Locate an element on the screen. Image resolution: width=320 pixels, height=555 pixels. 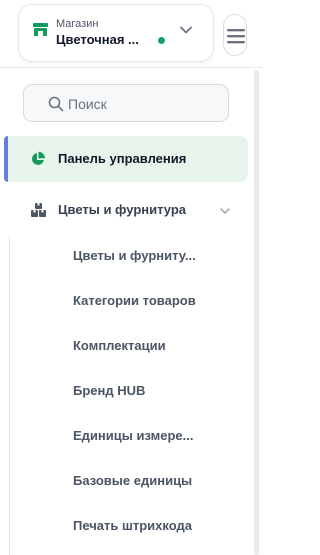
submenu-guide-line is located at coordinates (9, 395).